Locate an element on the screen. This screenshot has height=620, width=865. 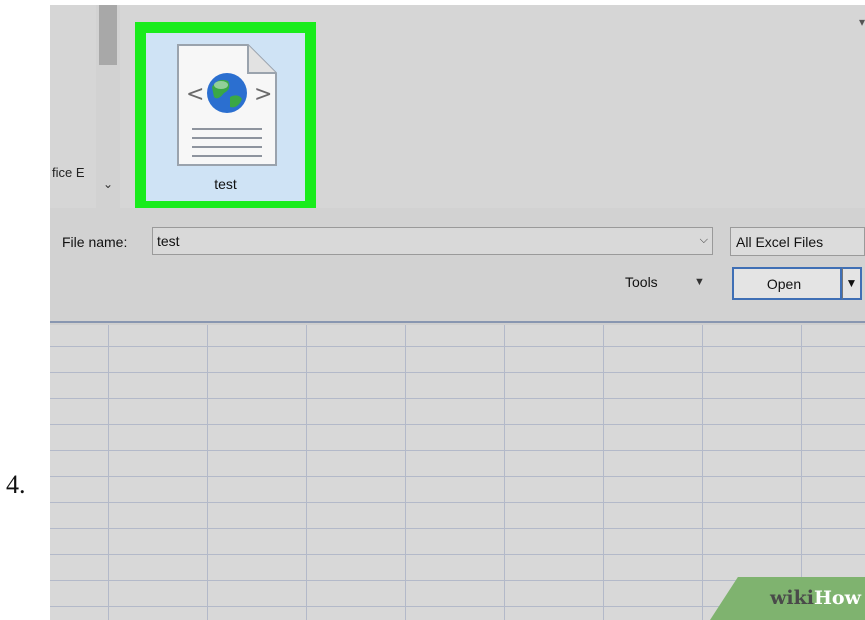
filename-value: test is located at coordinates (168, 241).